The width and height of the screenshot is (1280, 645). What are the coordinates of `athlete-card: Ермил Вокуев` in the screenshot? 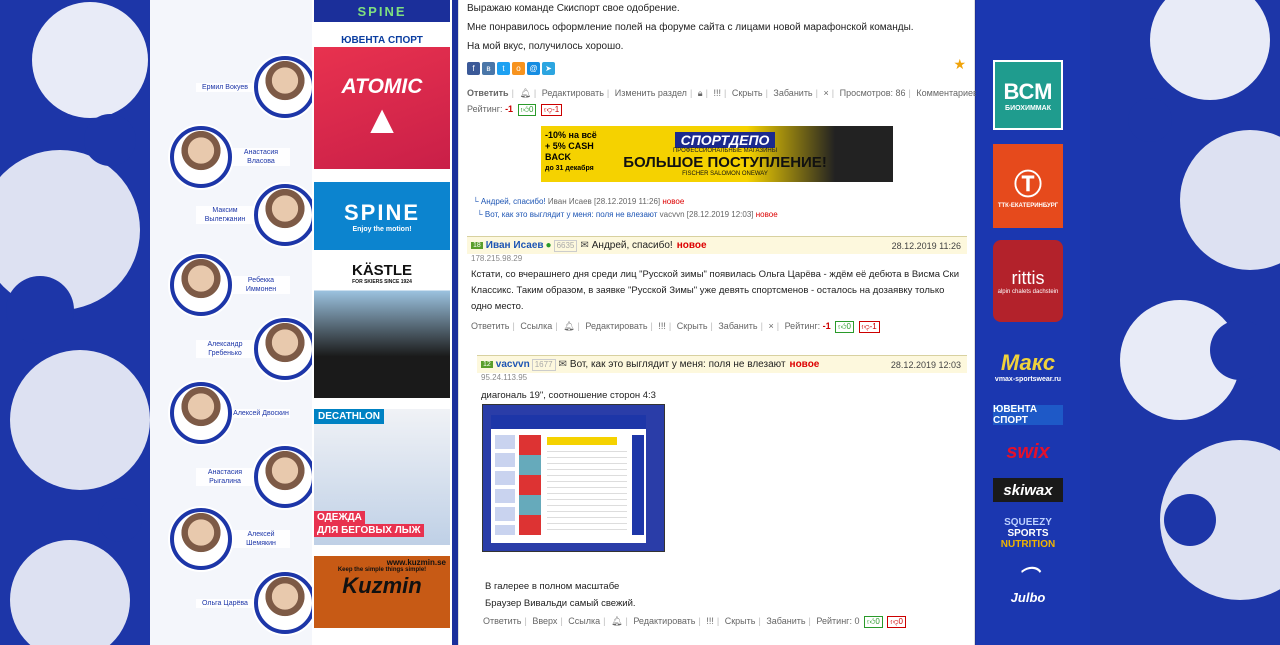 It's located at (254, 87).